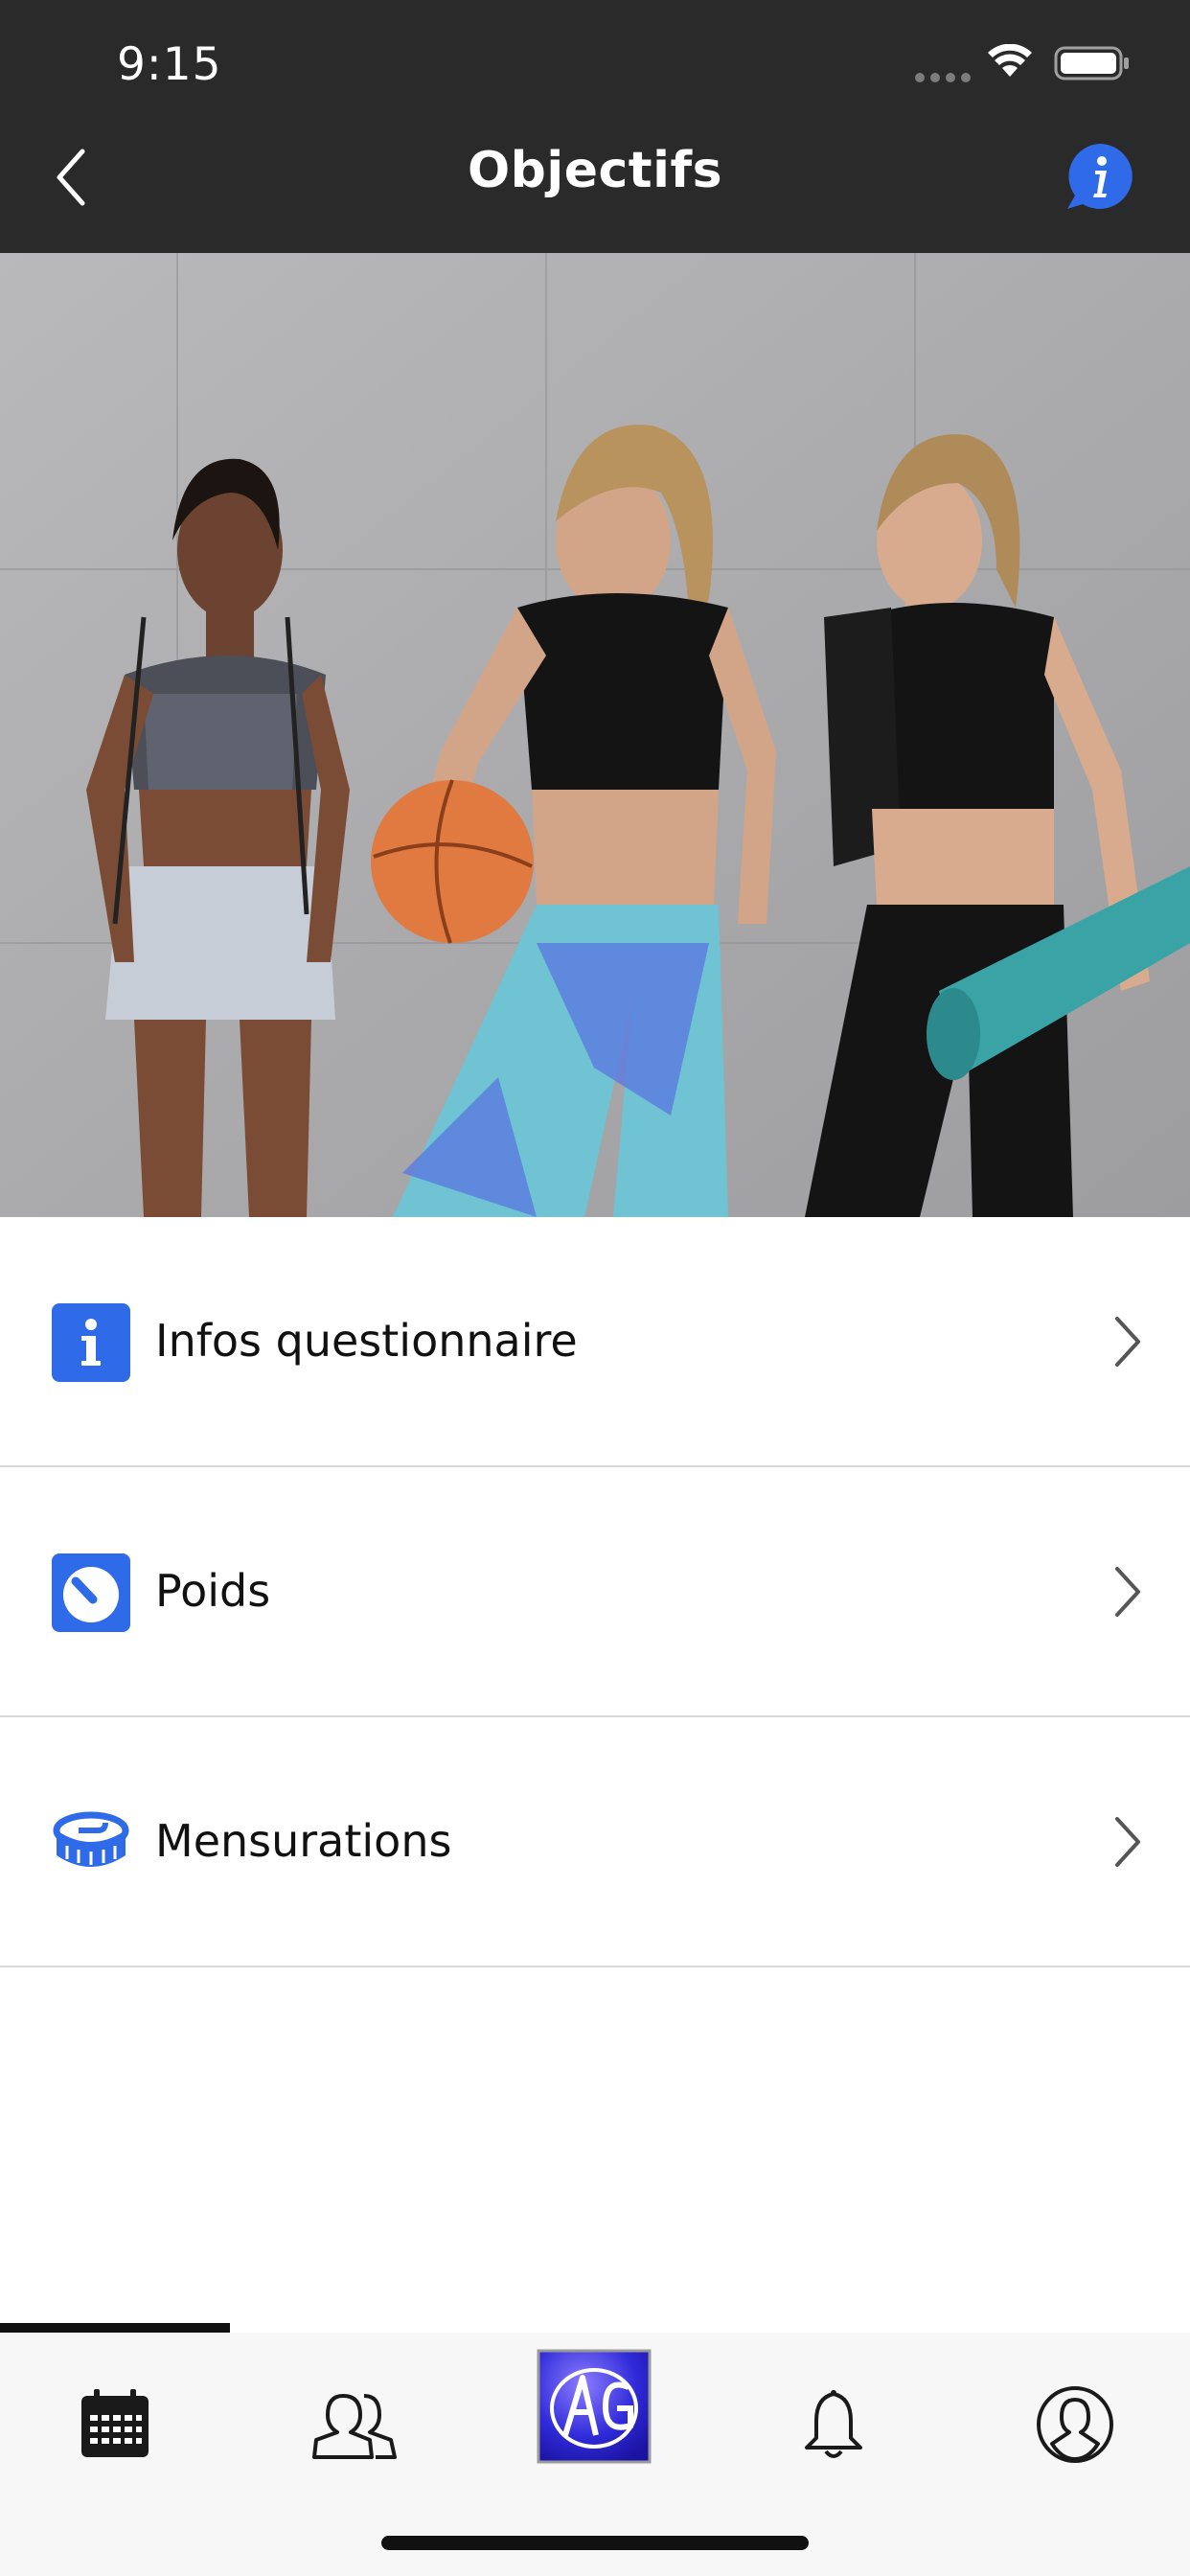 The width and height of the screenshot is (1190, 2576). I want to click on tab-profile, so click(1075, 2424).